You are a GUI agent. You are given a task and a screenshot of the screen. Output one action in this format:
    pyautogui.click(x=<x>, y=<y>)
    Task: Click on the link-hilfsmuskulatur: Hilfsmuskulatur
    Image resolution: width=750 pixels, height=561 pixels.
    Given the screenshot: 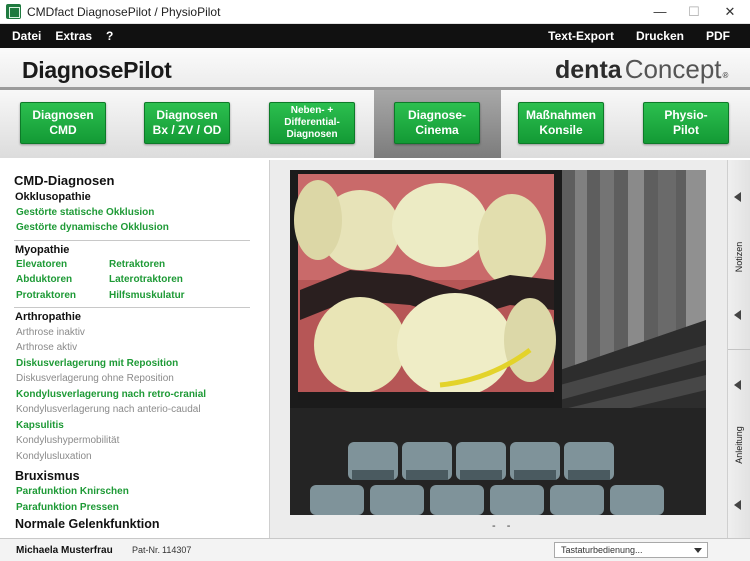 What is the action you would take?
    pyautogui.click(x=147, y=295)
    